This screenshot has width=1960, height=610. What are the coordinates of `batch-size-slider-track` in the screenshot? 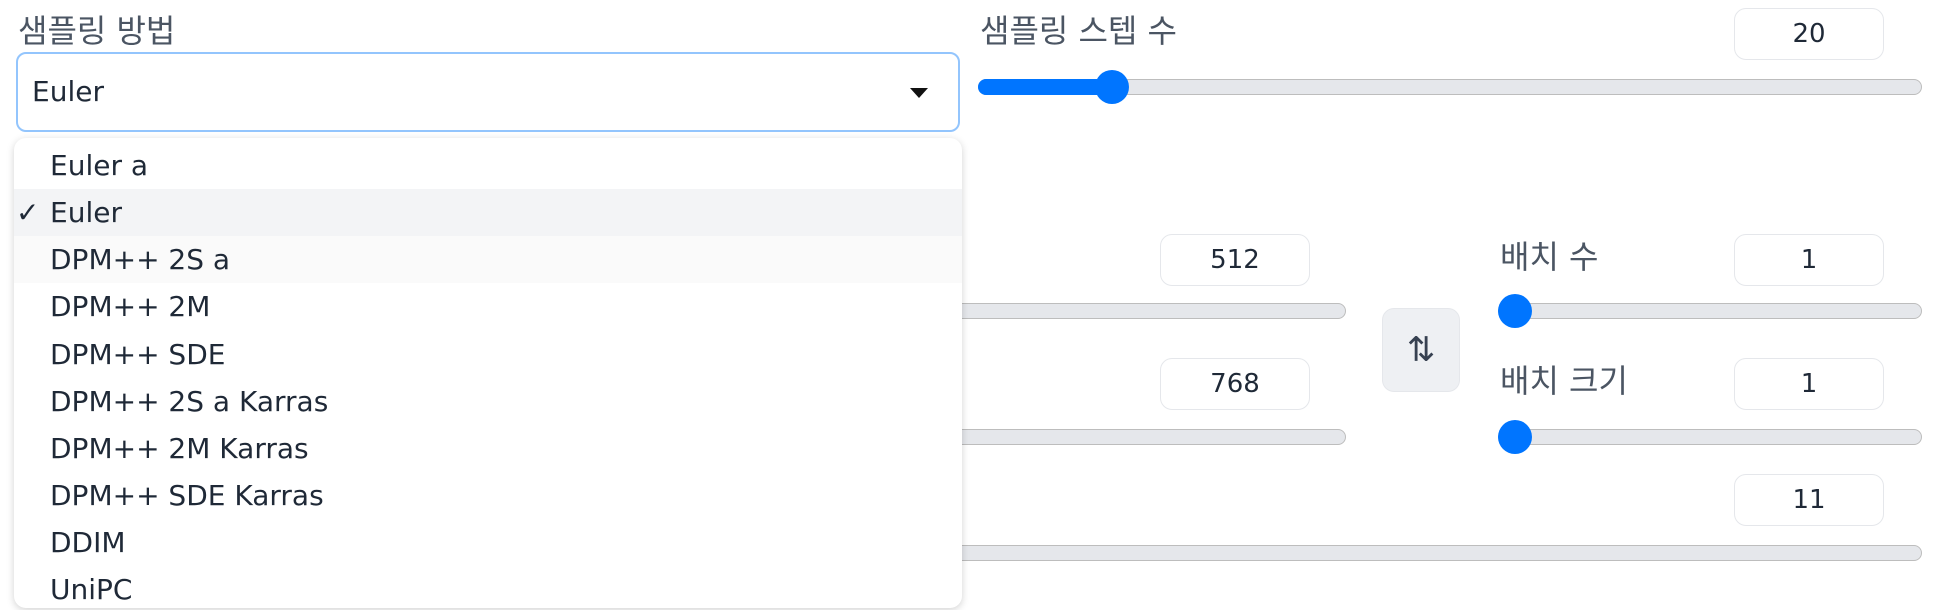 It's located at (1710, 437).